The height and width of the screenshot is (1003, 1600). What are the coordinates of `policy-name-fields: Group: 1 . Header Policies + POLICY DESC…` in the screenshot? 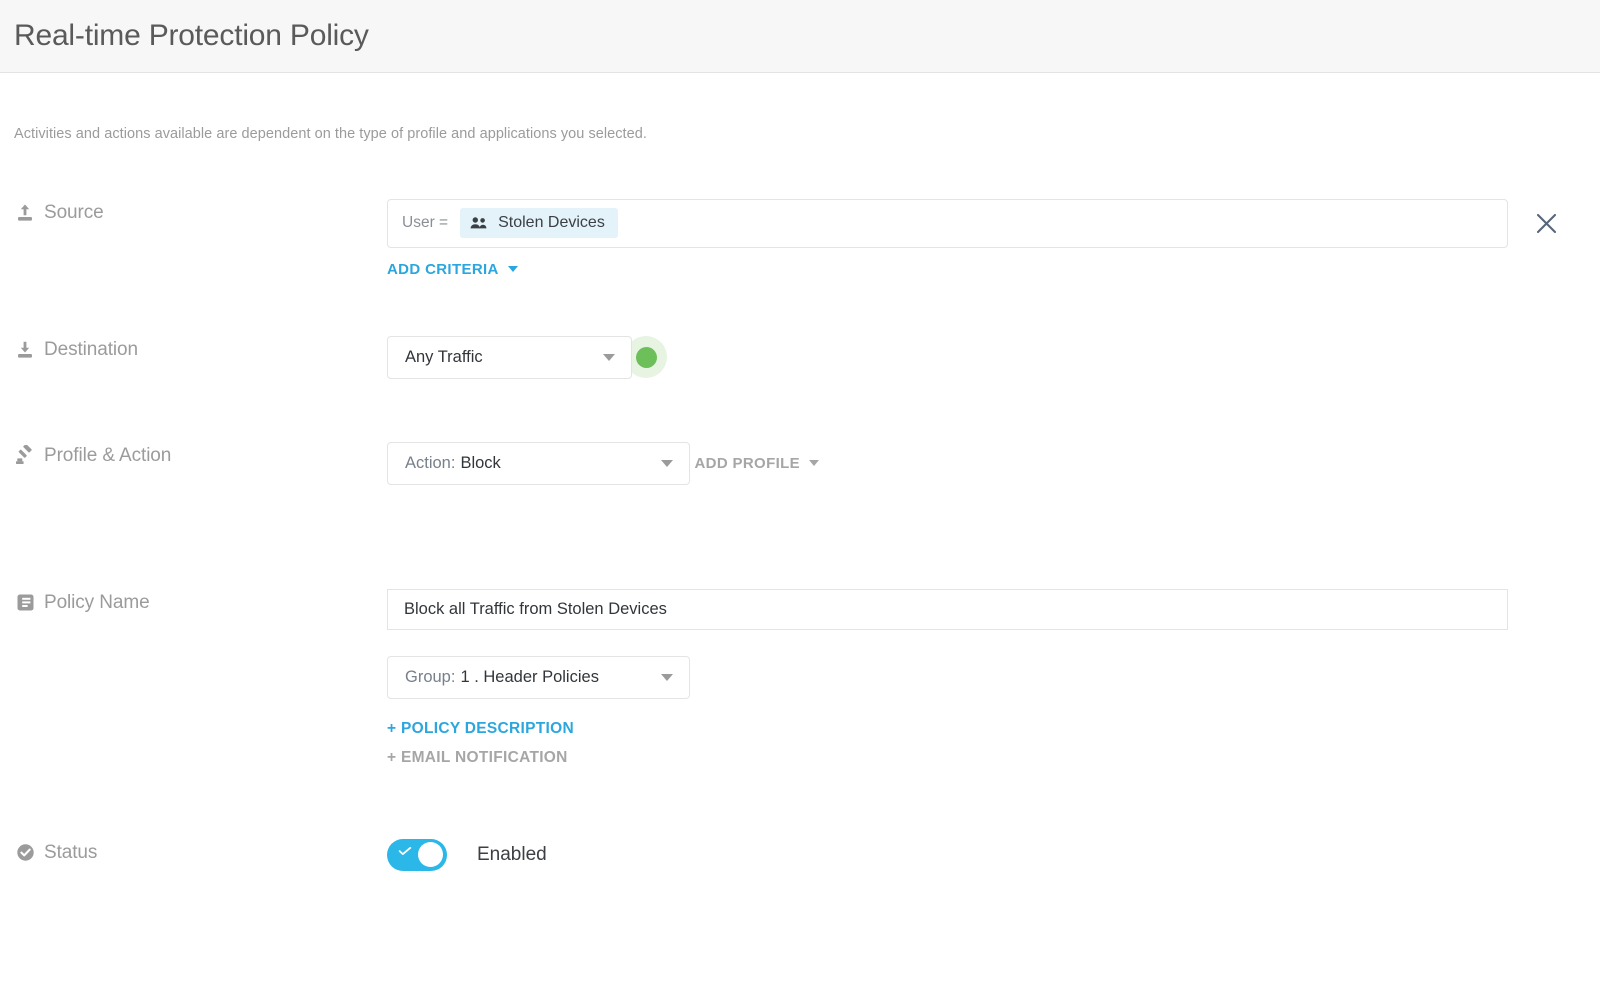 It's located at (986, 677).